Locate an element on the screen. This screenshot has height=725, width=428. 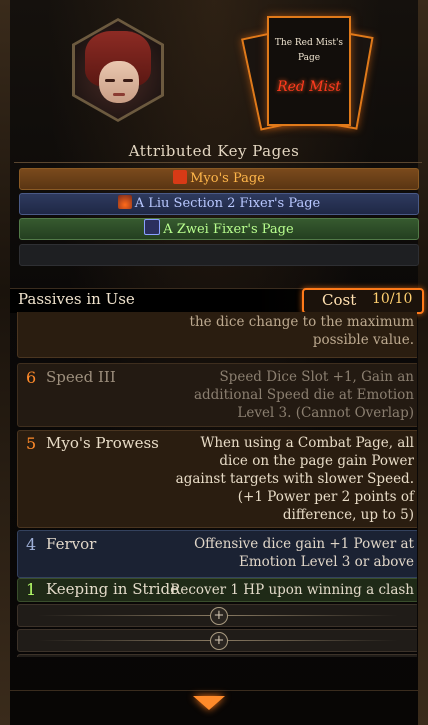
passive-name: Speed III is located at coordinates (81, 377).